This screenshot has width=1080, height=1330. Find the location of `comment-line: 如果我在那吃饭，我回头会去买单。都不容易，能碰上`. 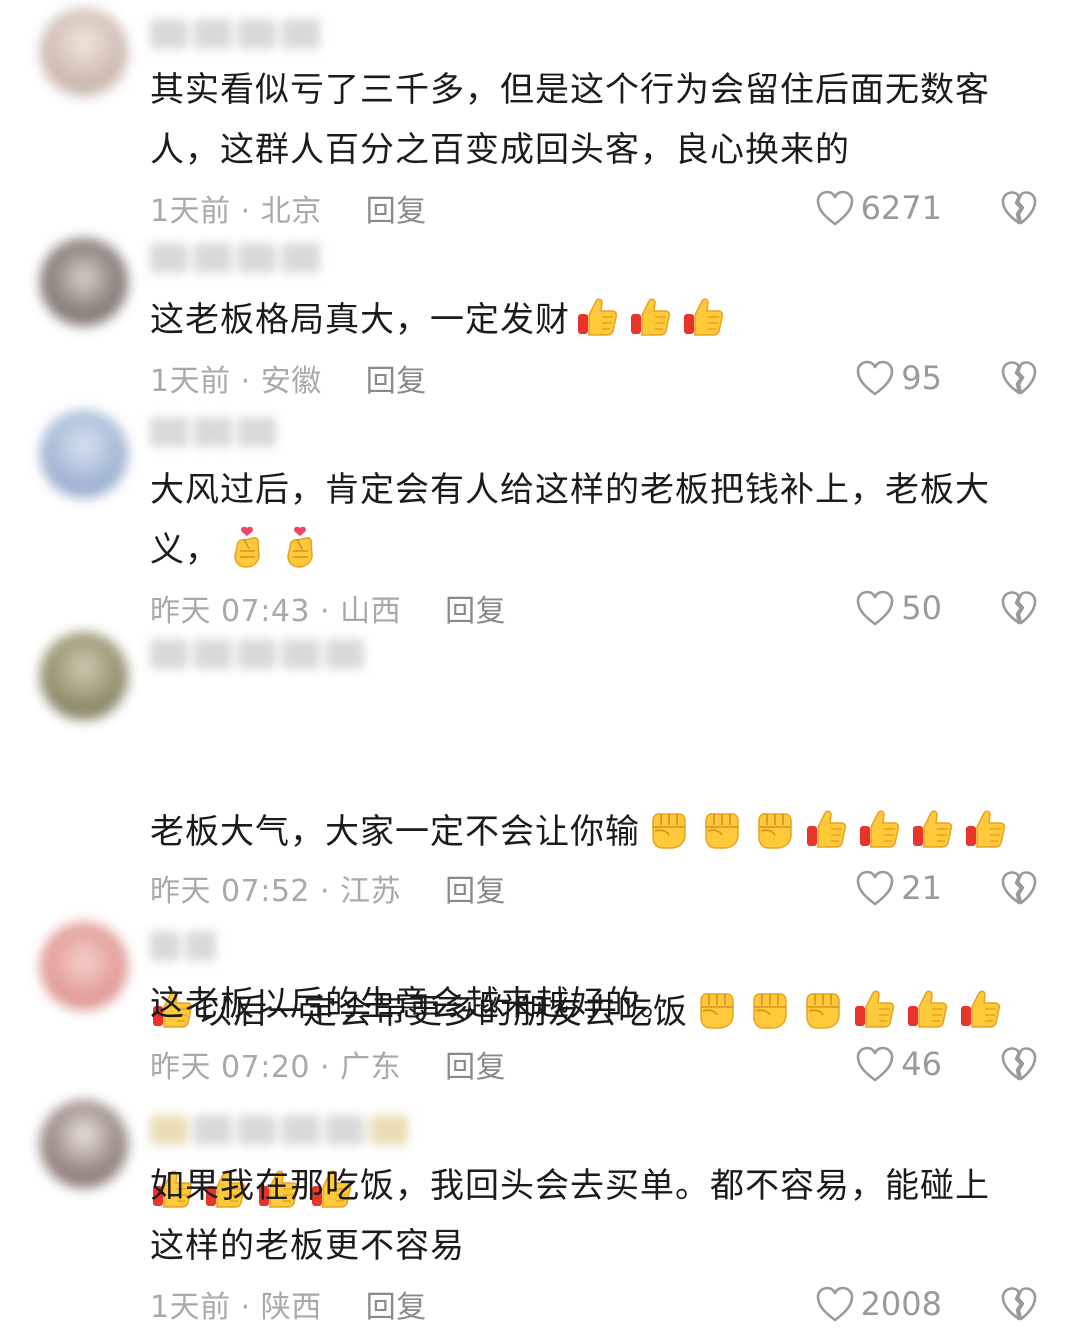

comment-line: 如果我在那吃饭，我回头会去买单。都不容易，能碰上 is located at coordinates (570, 1186).